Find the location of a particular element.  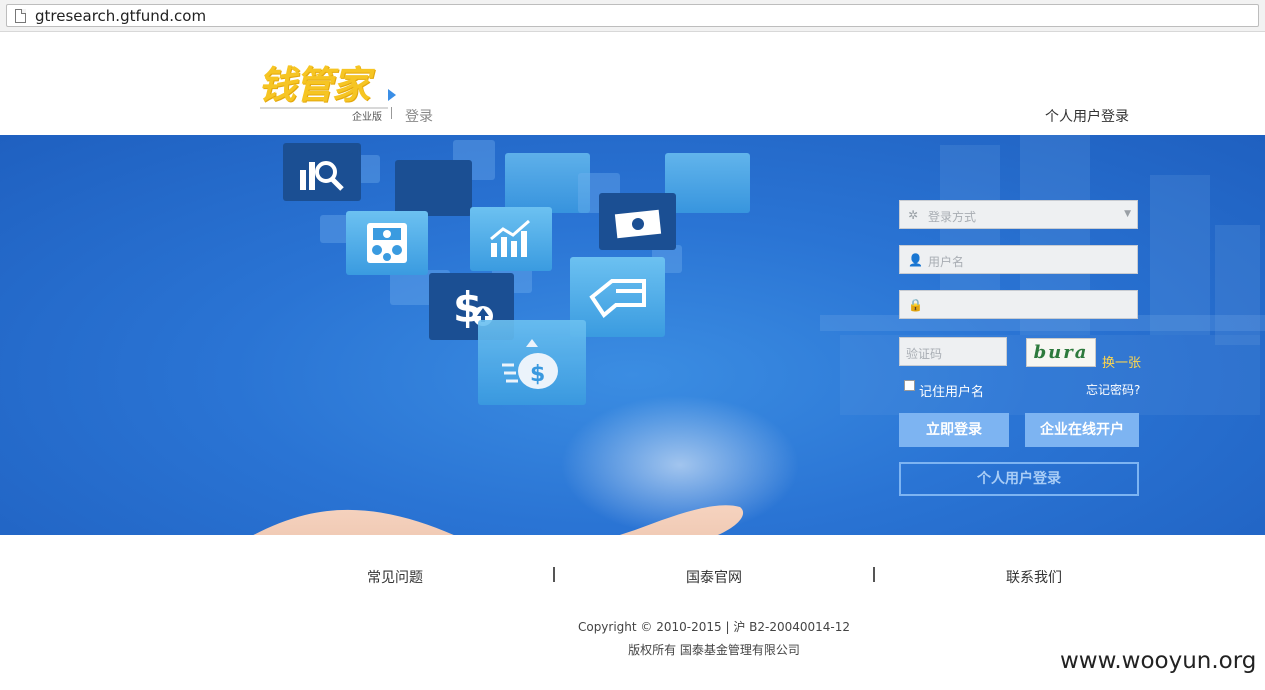

password-field: 🔒 is located at coordinates (1018, 304).